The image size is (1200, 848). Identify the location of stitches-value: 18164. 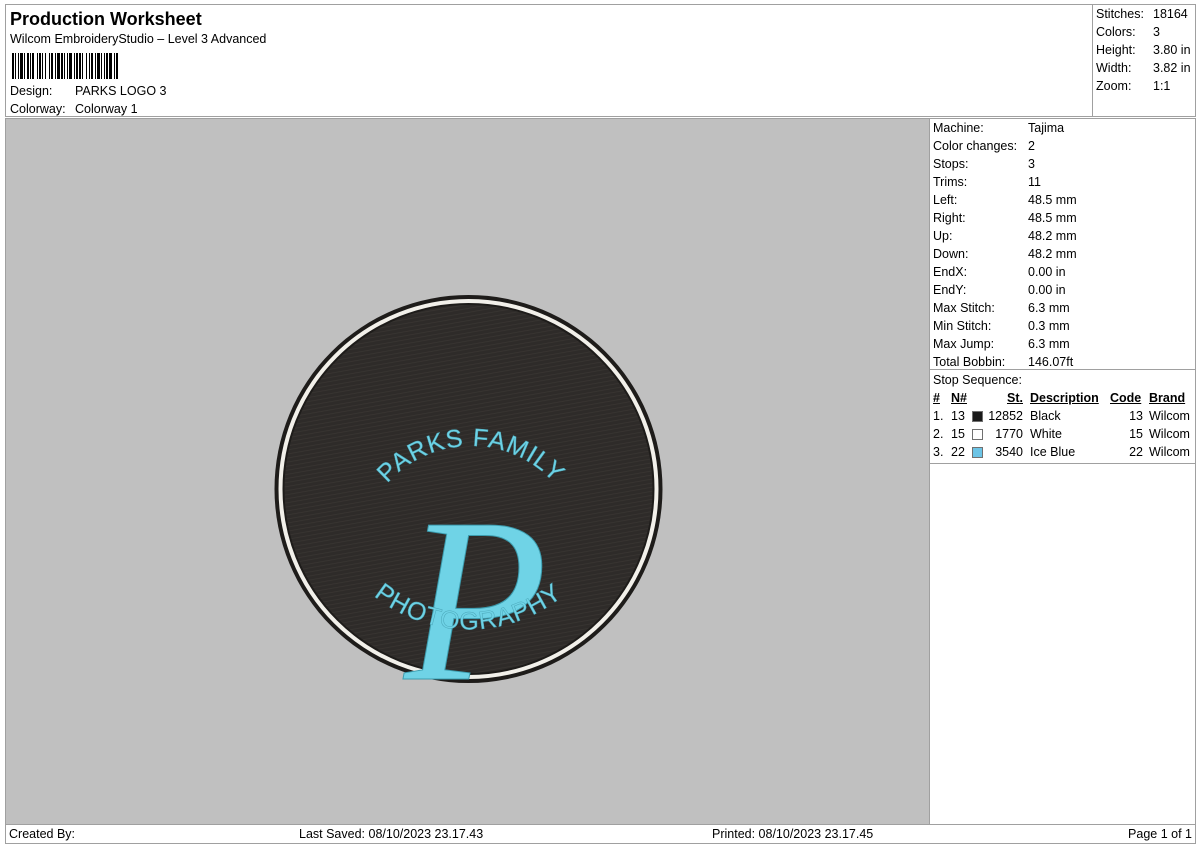
(1170, 14).